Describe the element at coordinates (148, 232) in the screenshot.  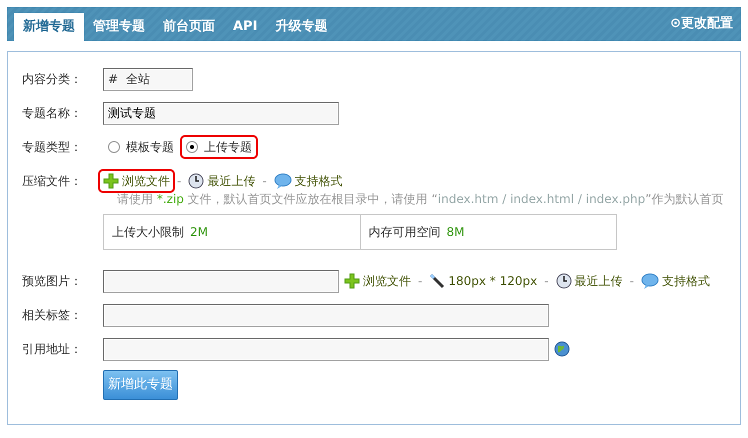
I see `limit-label: 上传大小限制` at that location.